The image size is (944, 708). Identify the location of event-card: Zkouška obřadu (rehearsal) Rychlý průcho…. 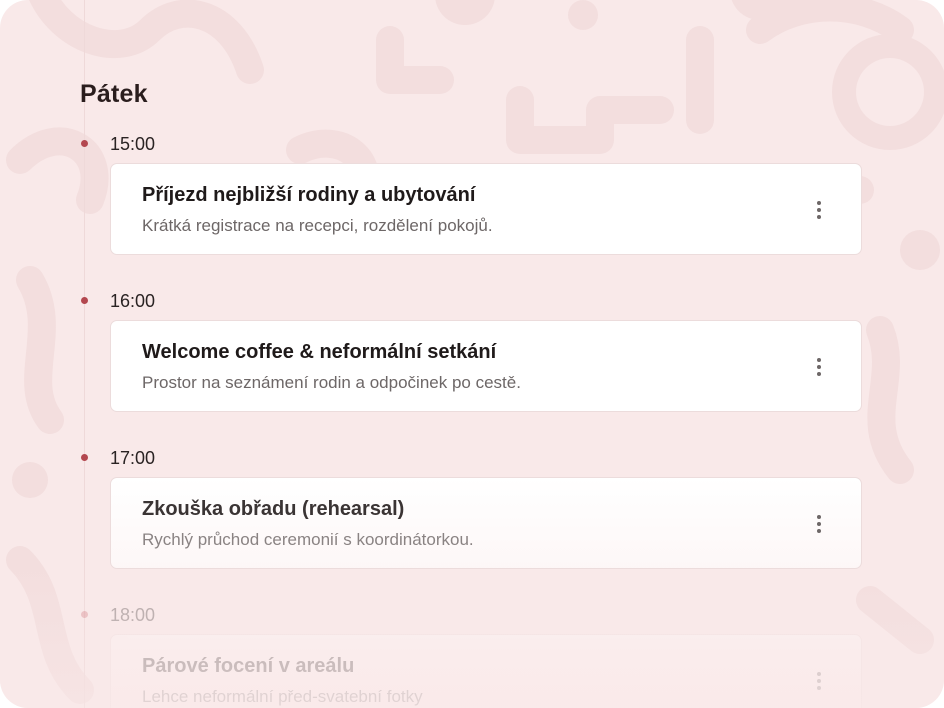
(486, 523).